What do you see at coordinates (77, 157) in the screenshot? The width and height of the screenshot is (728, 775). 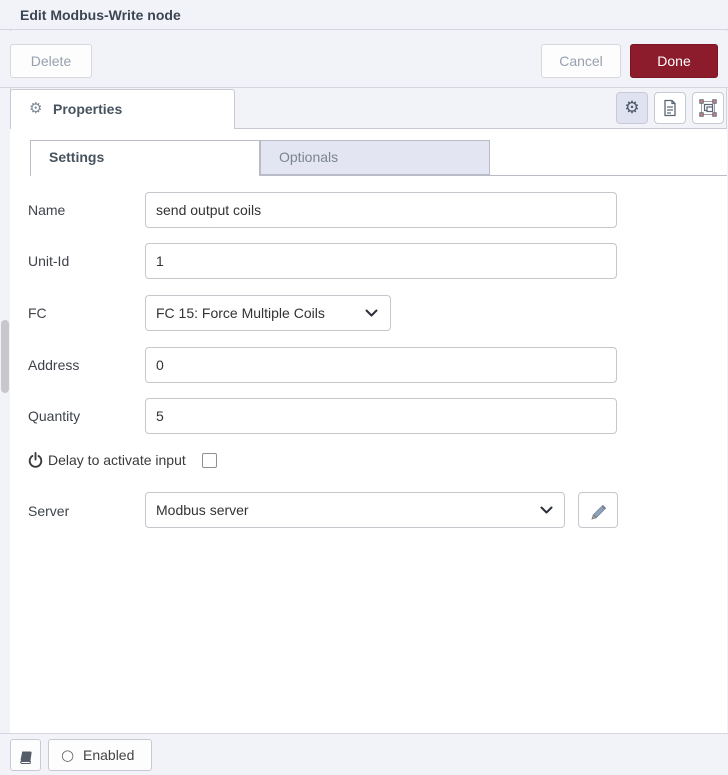 I see `tab-settings-label: Settings` at bounding box center [77, 157].